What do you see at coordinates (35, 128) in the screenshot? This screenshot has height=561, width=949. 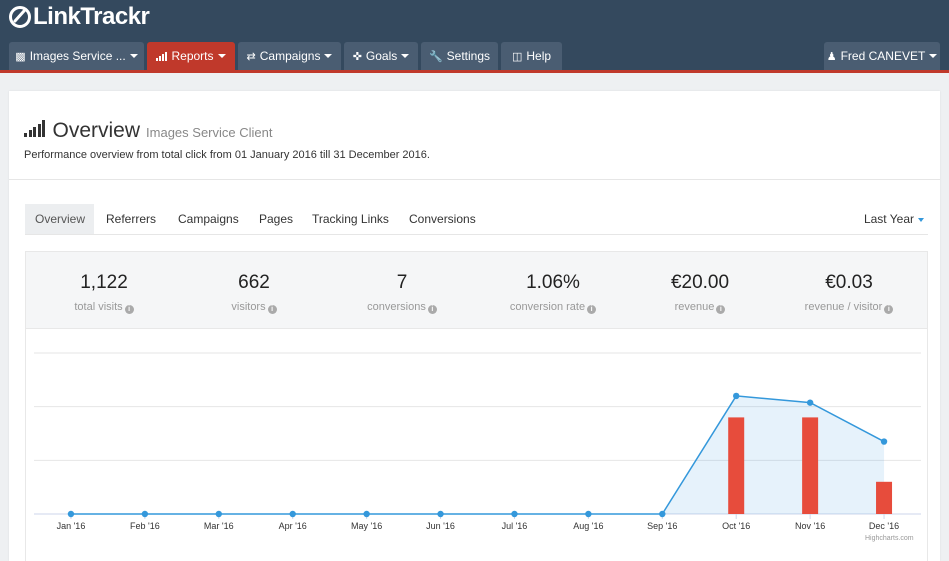 I see `signal-bars-icon` at bounding box center [35, 128].